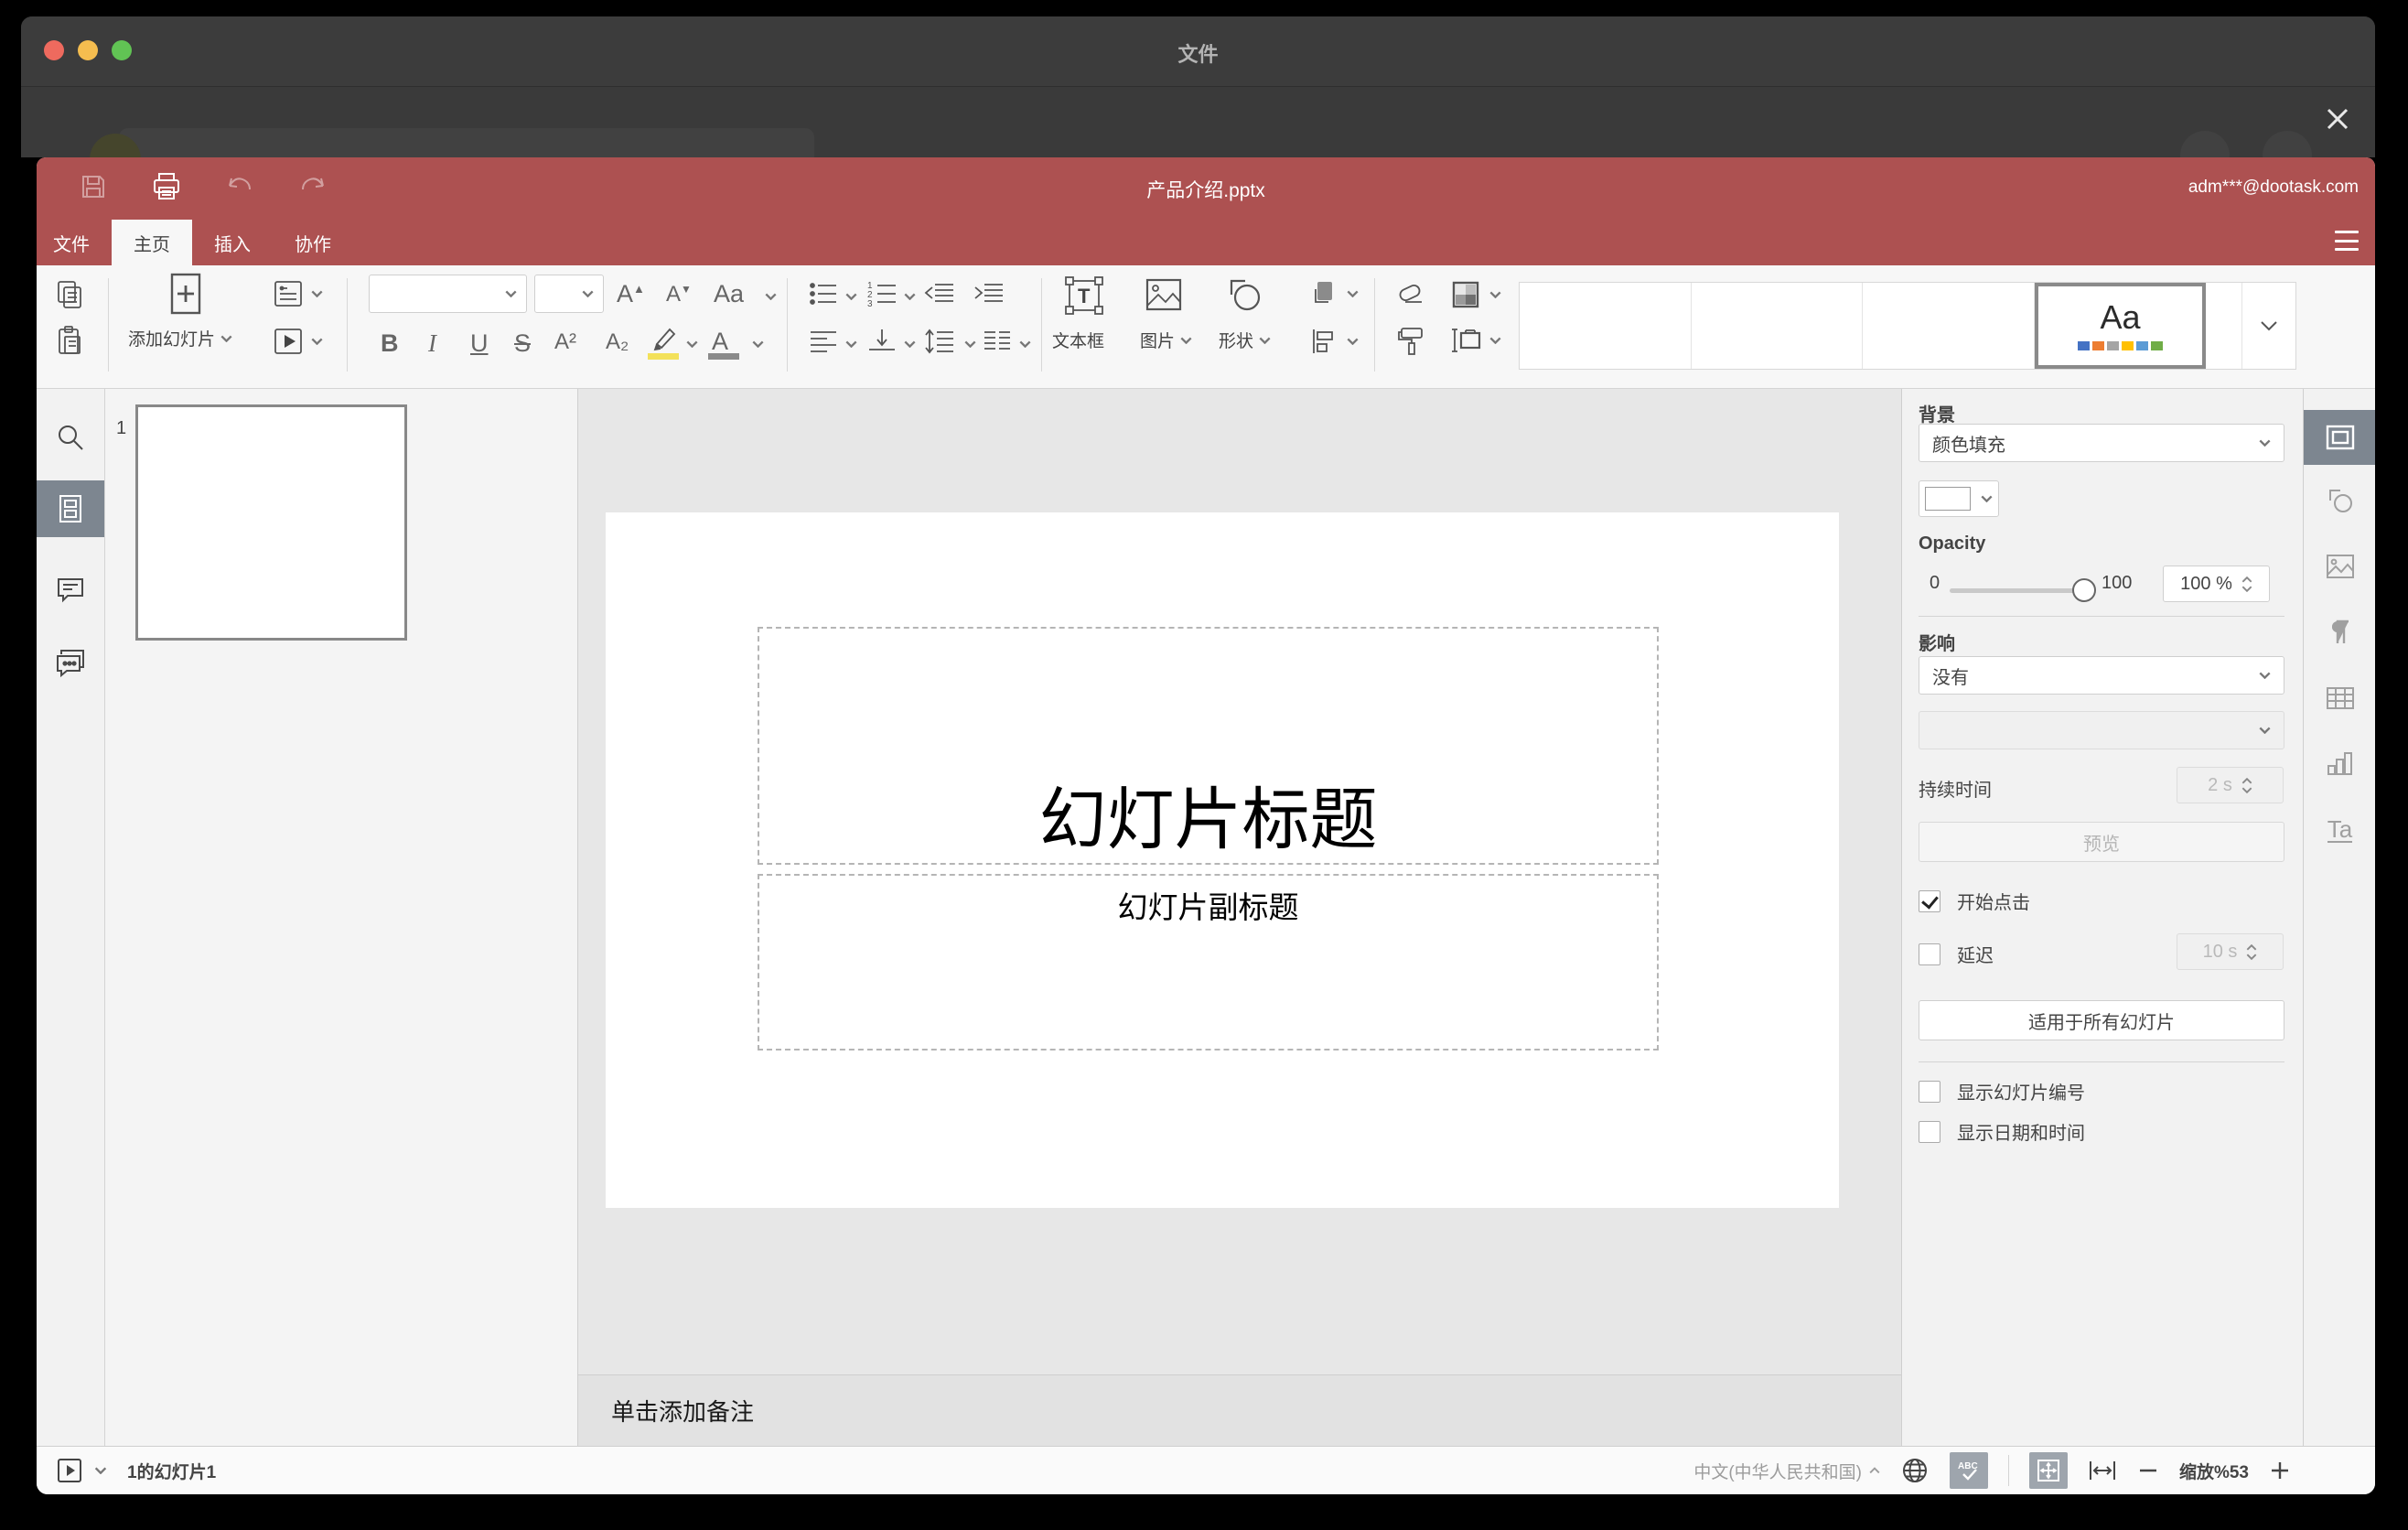 Image resolution: width=2408 pixels, height=1530 pixels. What do you see at coordinates (1244, 295) in the screenshot?
I see `shape-icon` at bounding box center [1244, 295].